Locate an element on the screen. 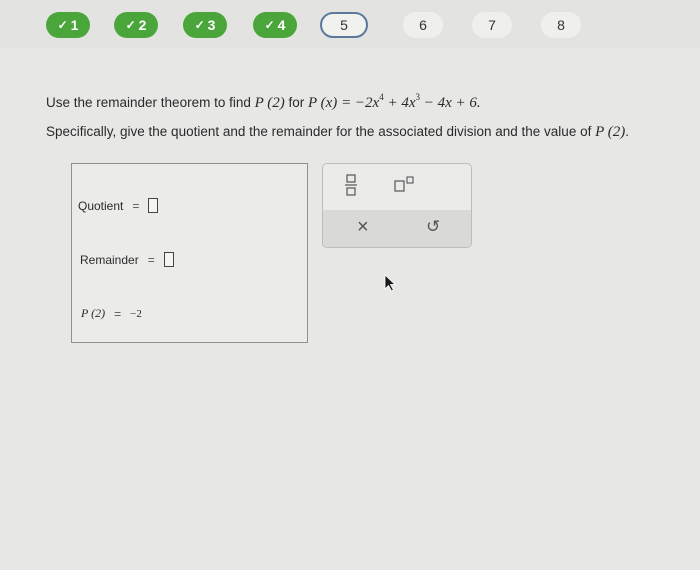  step-label: 7 is located at coordinates (492, 25).